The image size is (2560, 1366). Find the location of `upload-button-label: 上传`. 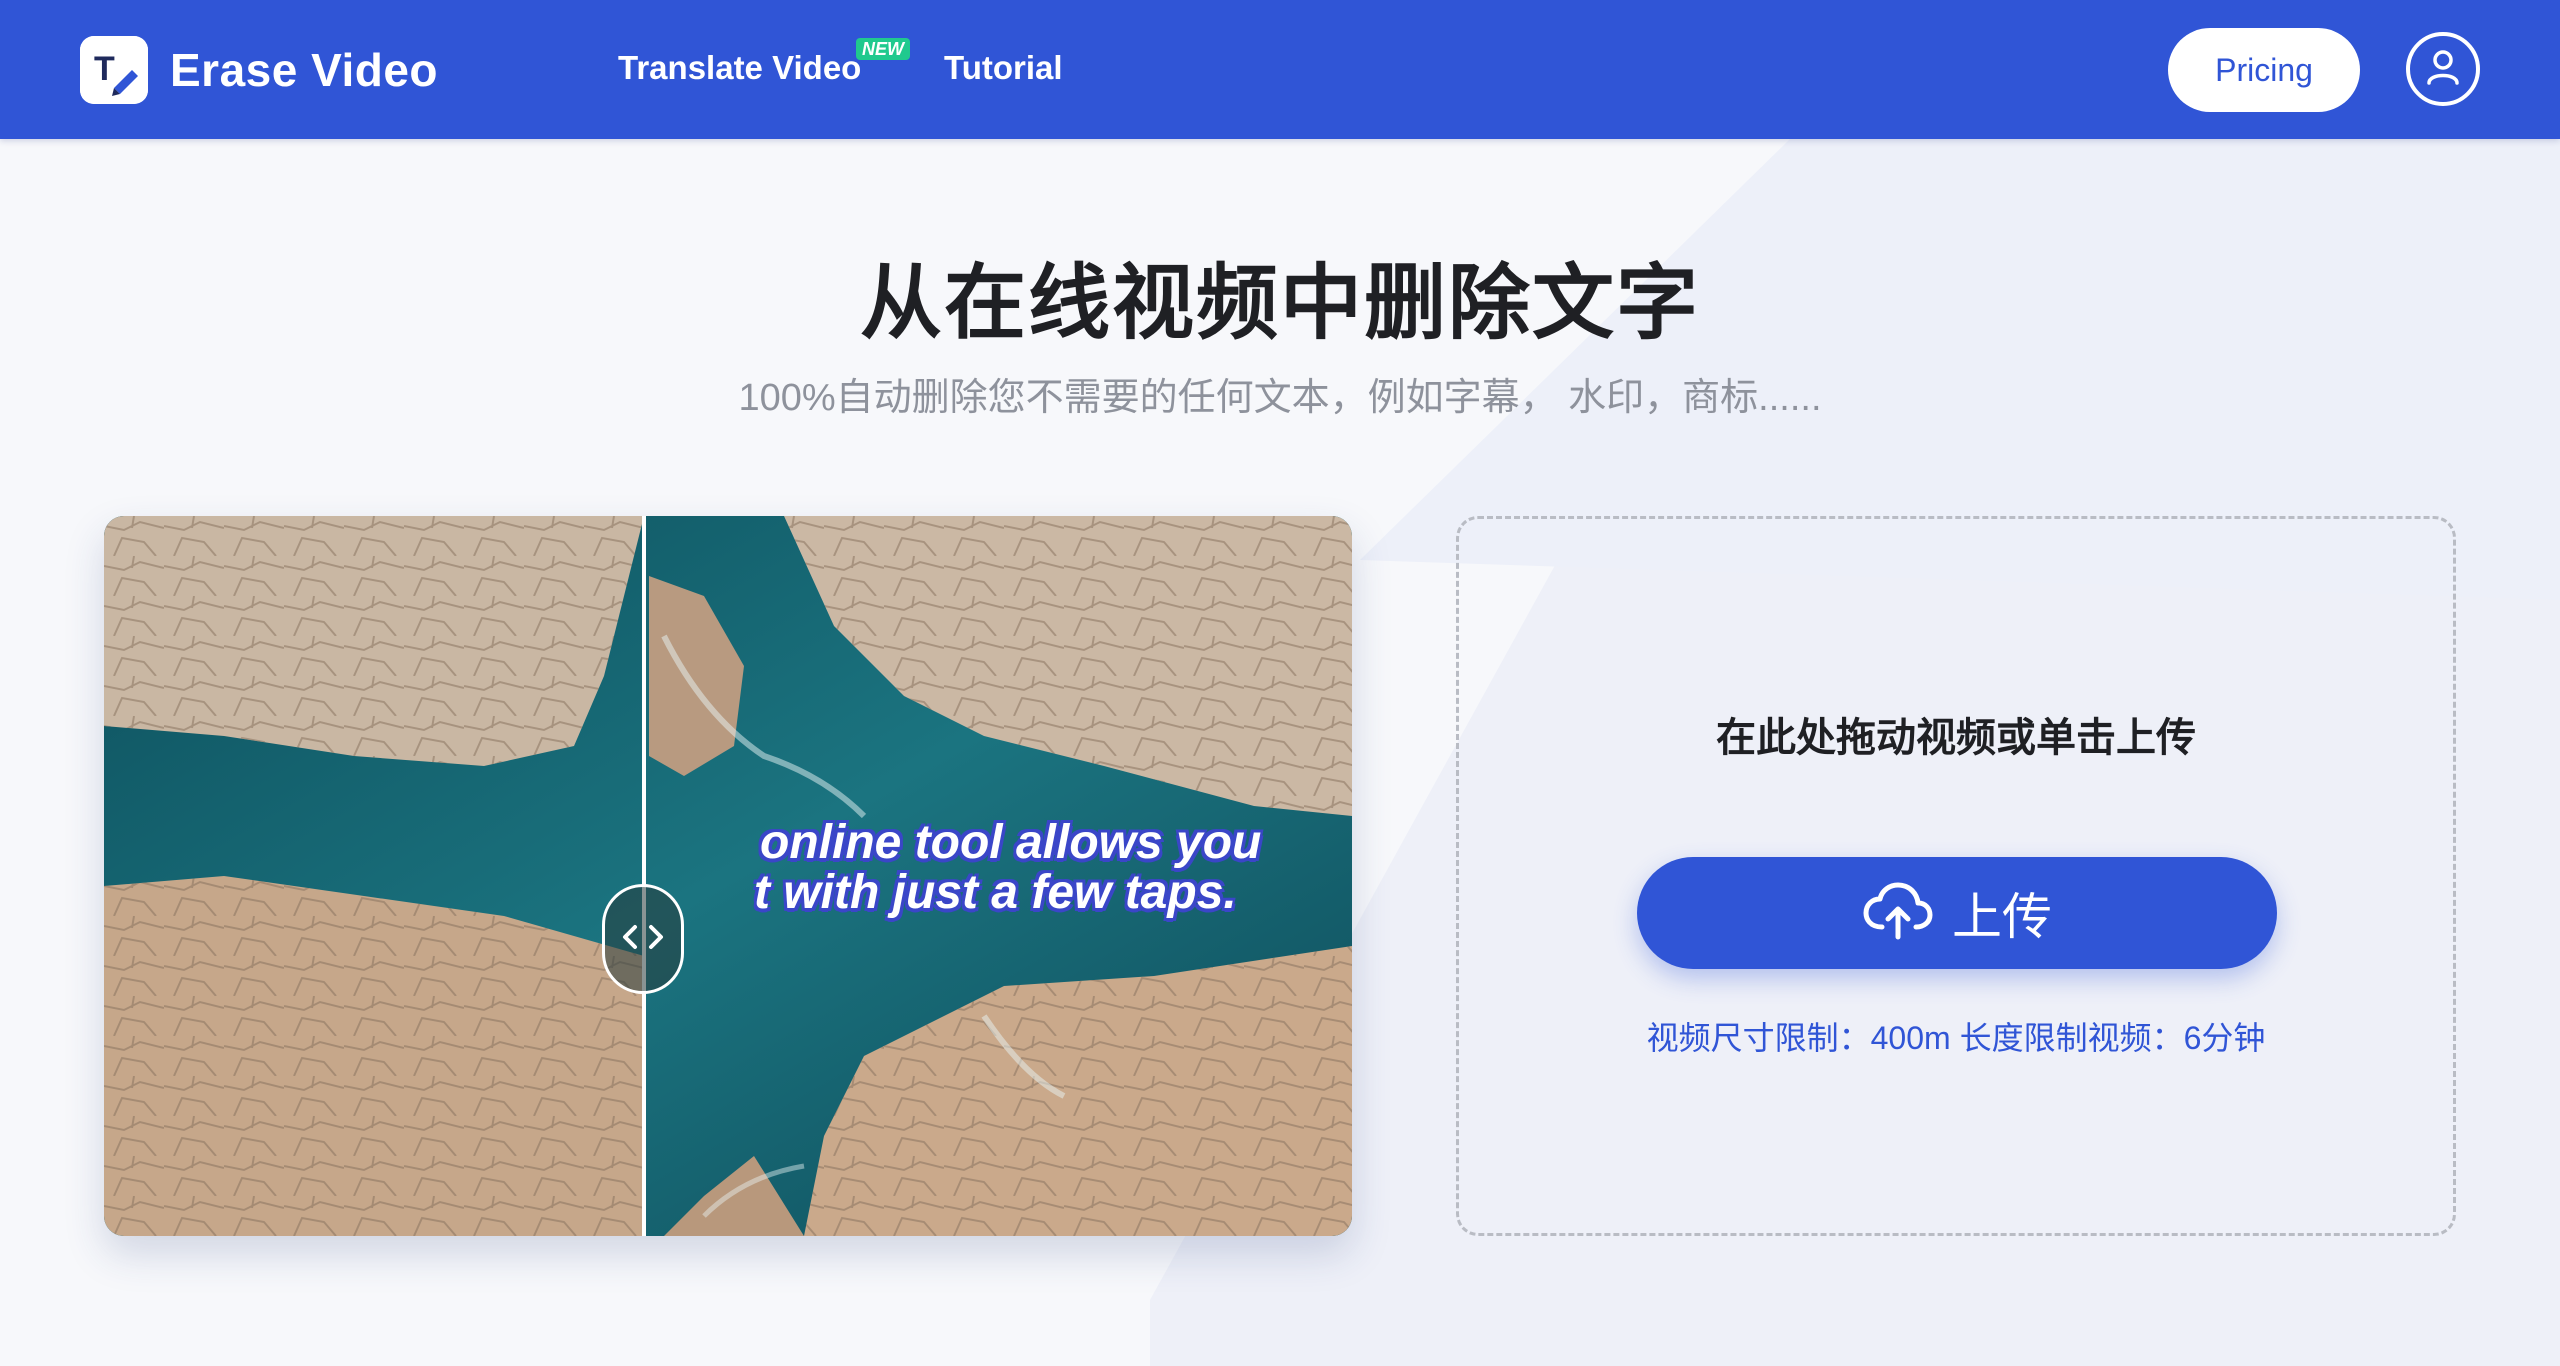

upload-button-label: 上传 is located at coordinates (2002, 917).